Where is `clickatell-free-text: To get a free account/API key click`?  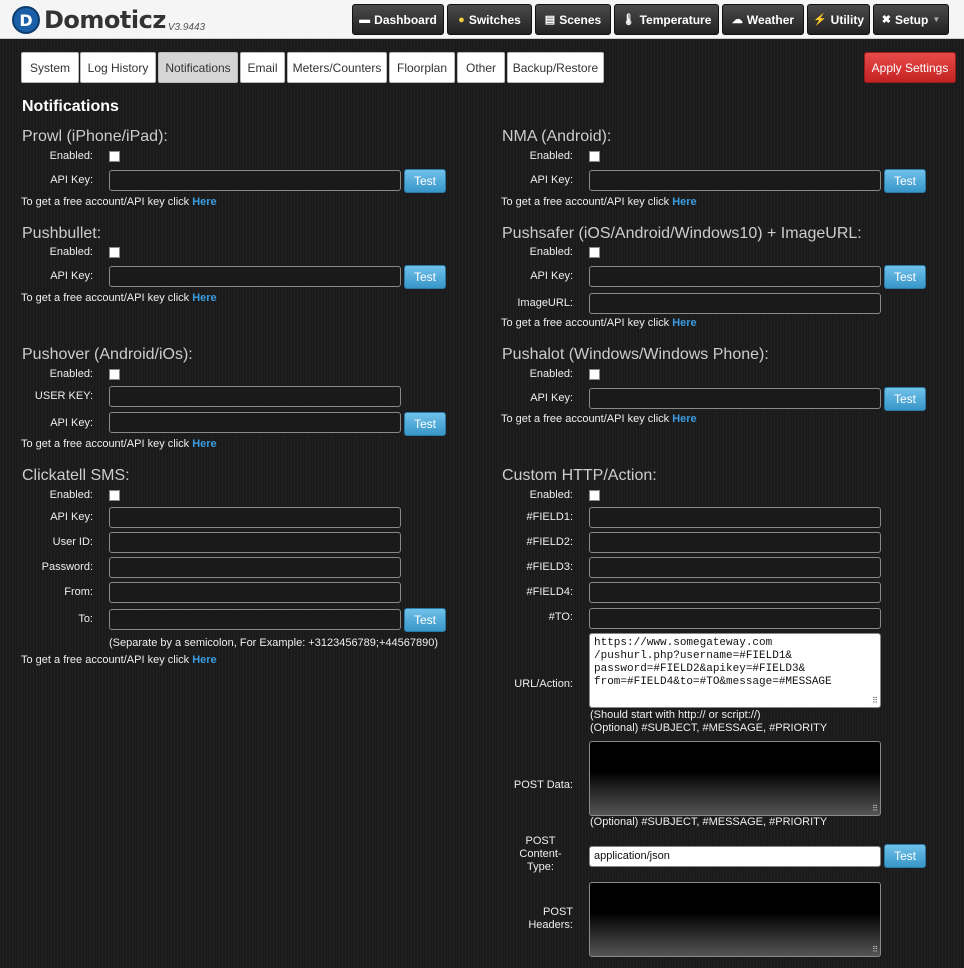 clickatell-free-text: To get a free account/API key click is located at coordinates (105, 660).